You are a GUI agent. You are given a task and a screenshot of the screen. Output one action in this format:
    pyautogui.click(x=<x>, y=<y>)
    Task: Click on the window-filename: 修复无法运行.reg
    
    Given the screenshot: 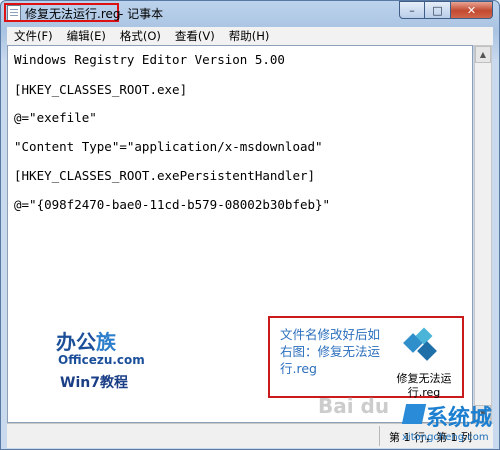 What is the action you would take?
    pyautogui.click(x=73, y=14)
    